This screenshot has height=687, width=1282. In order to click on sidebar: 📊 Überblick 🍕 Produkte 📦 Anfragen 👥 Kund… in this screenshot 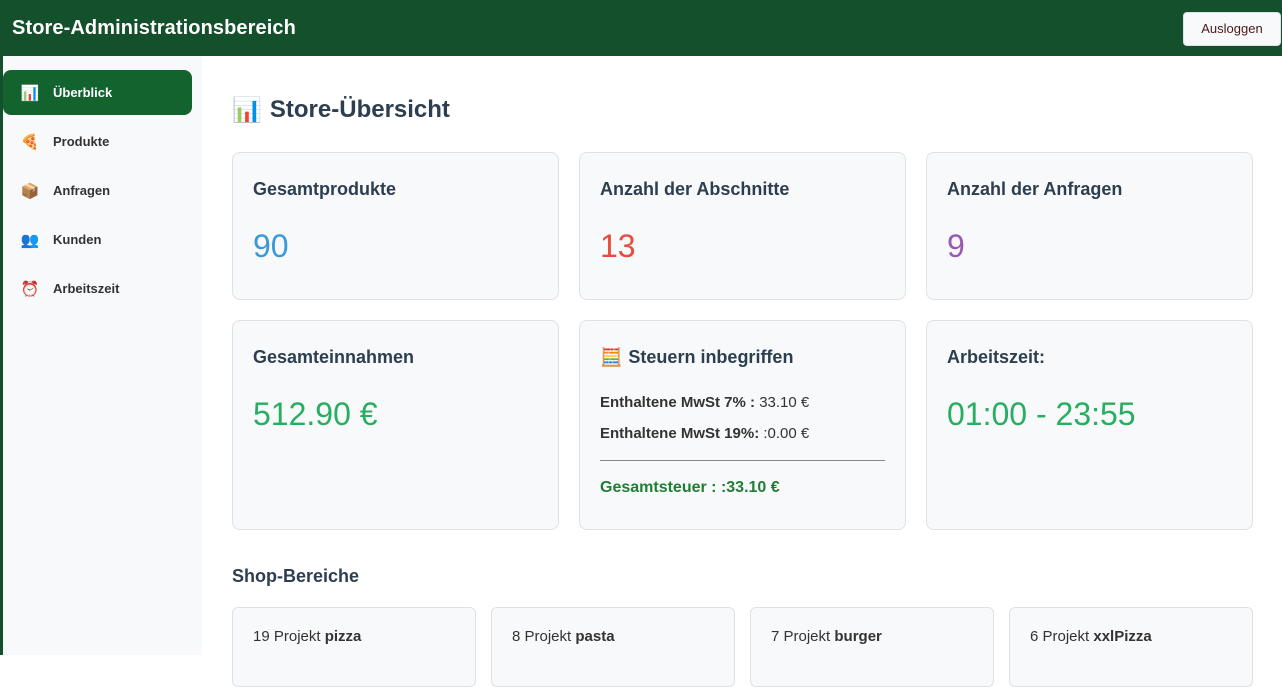, I will do `click(101, 355)`.